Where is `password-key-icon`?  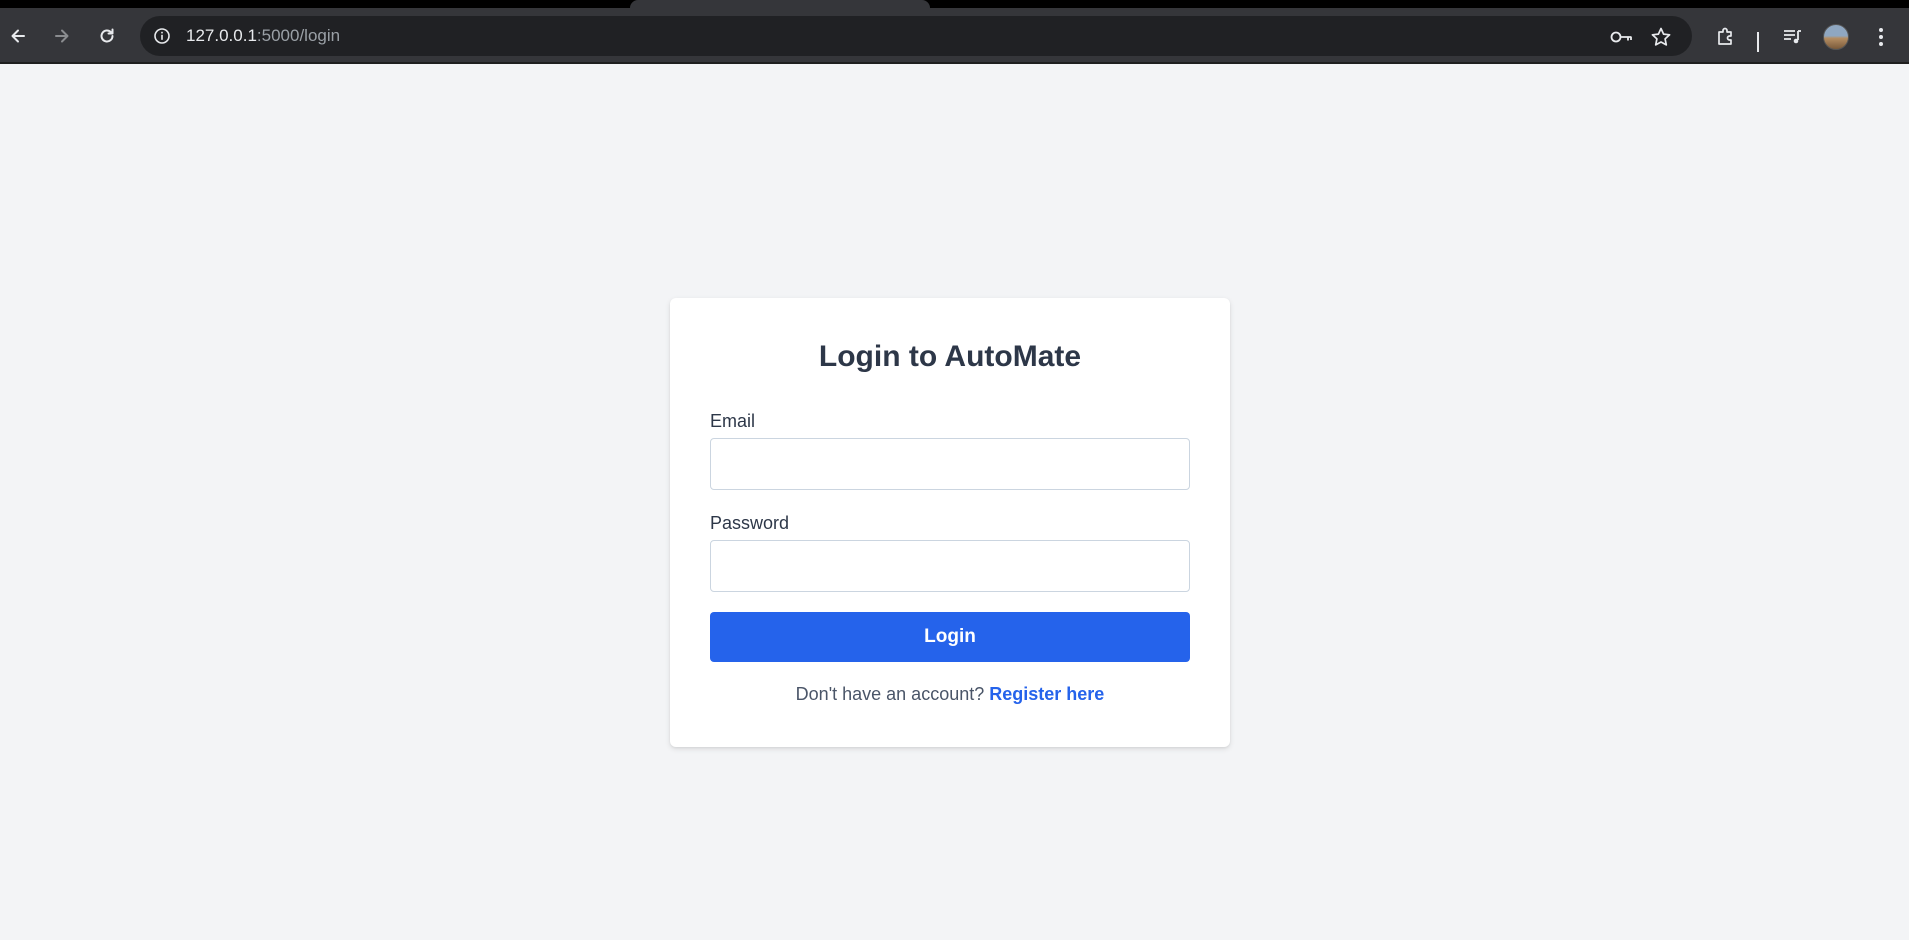 password-key-icon is located at coordinates (1621, 37).